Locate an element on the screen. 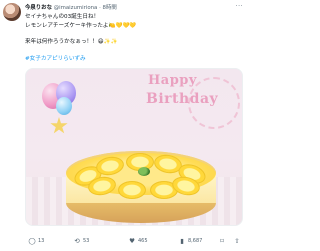 The width and height of the screenshot is (320, 251). more-options-icon: ··· is located at coordinates (239, 6).